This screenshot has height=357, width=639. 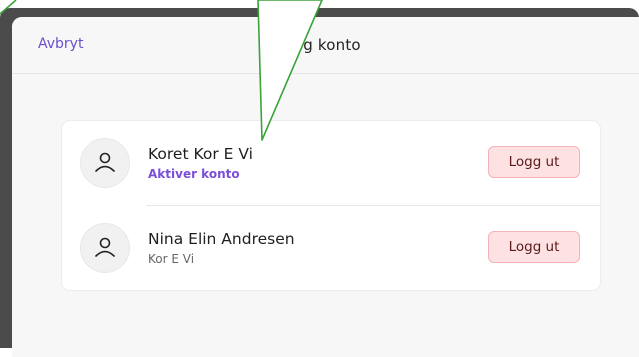 I want to click on account-name: Nina Elin Andresen, so click(x=221, y=239).